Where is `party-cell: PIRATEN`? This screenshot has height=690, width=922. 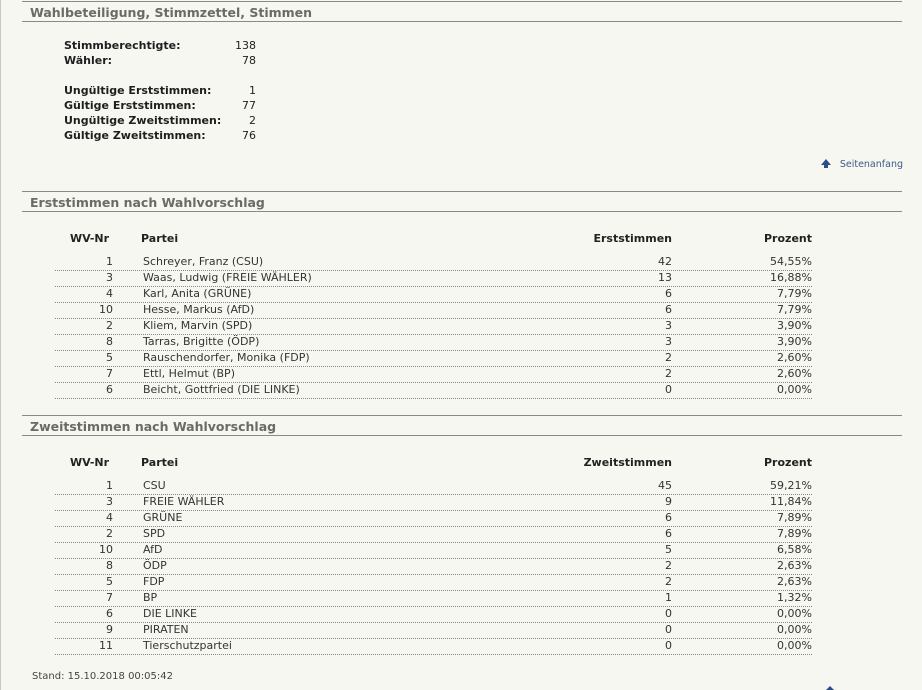
party-cell: PIRATEN is located at coordinates (166, 629).